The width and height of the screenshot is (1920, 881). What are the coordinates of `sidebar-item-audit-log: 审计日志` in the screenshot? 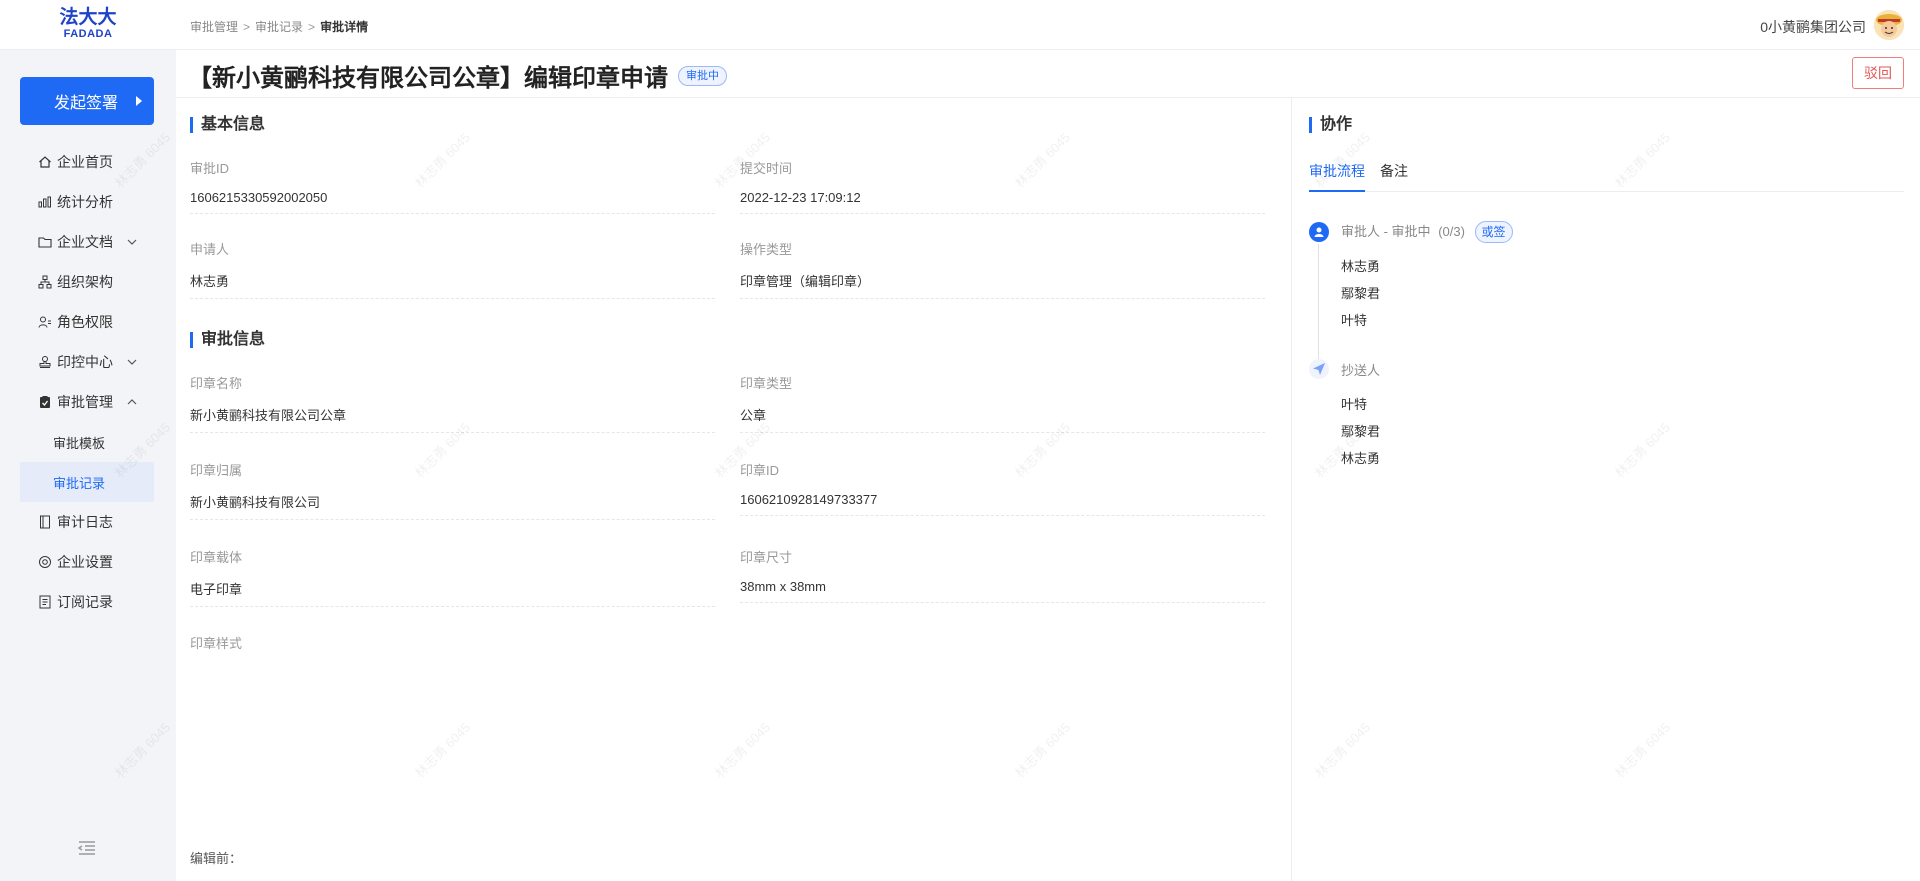 It's located at (87, 522).